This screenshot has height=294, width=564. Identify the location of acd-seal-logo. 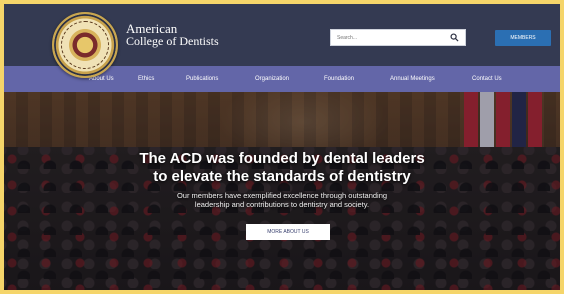
(85, 45).